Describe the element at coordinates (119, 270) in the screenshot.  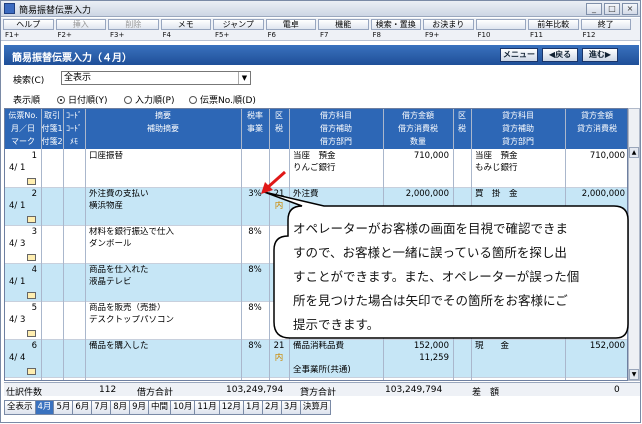
I see `summary: 商品を仕入れた` at that location.